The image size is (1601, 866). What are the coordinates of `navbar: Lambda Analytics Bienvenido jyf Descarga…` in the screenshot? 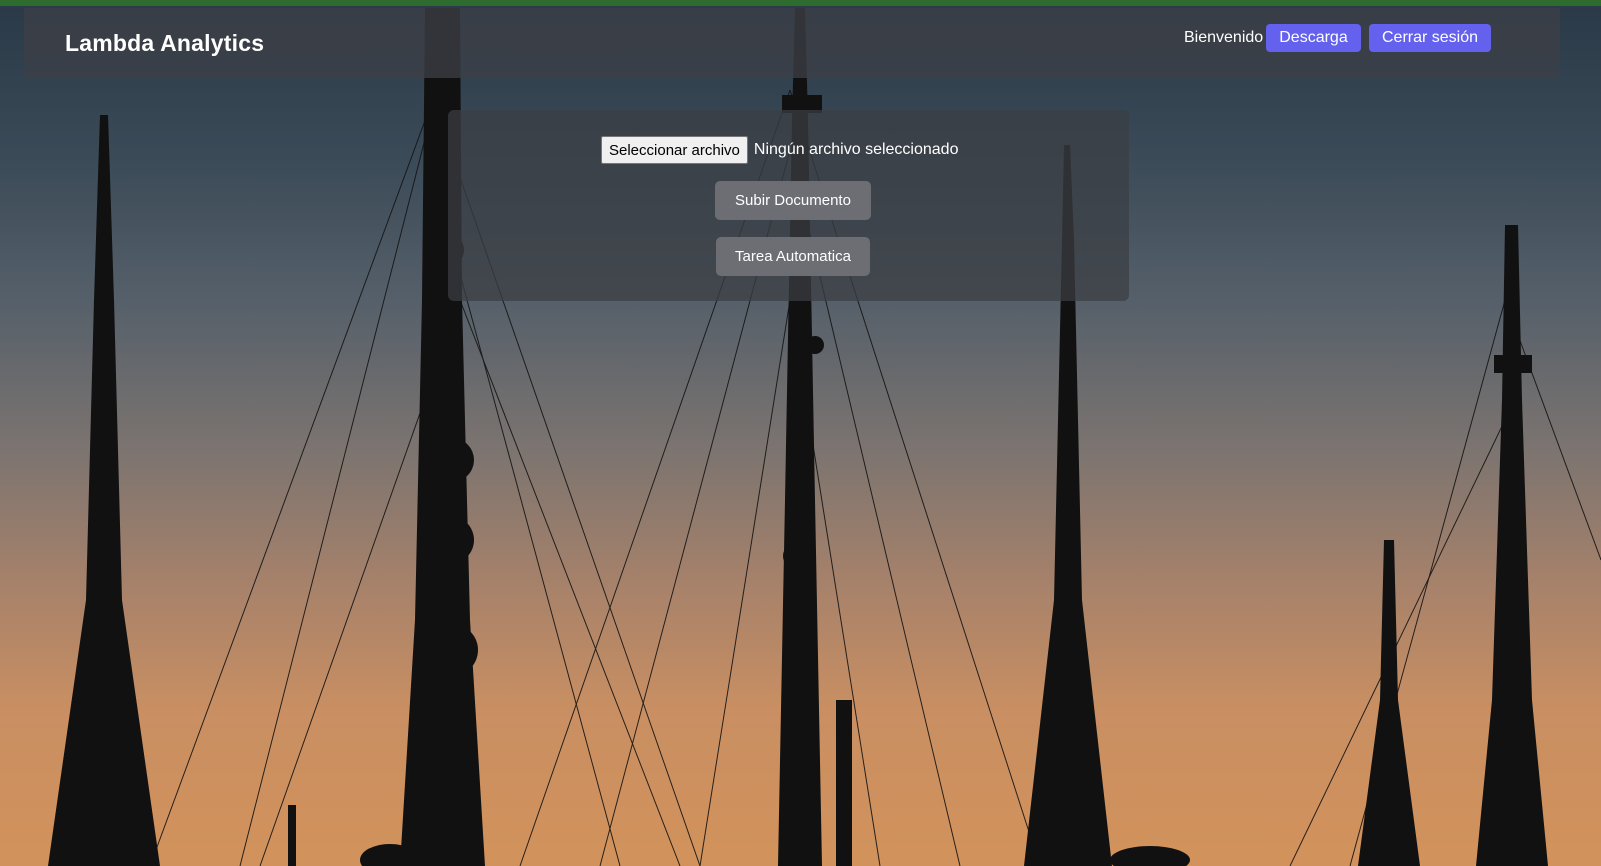 It's located at (792, 43).